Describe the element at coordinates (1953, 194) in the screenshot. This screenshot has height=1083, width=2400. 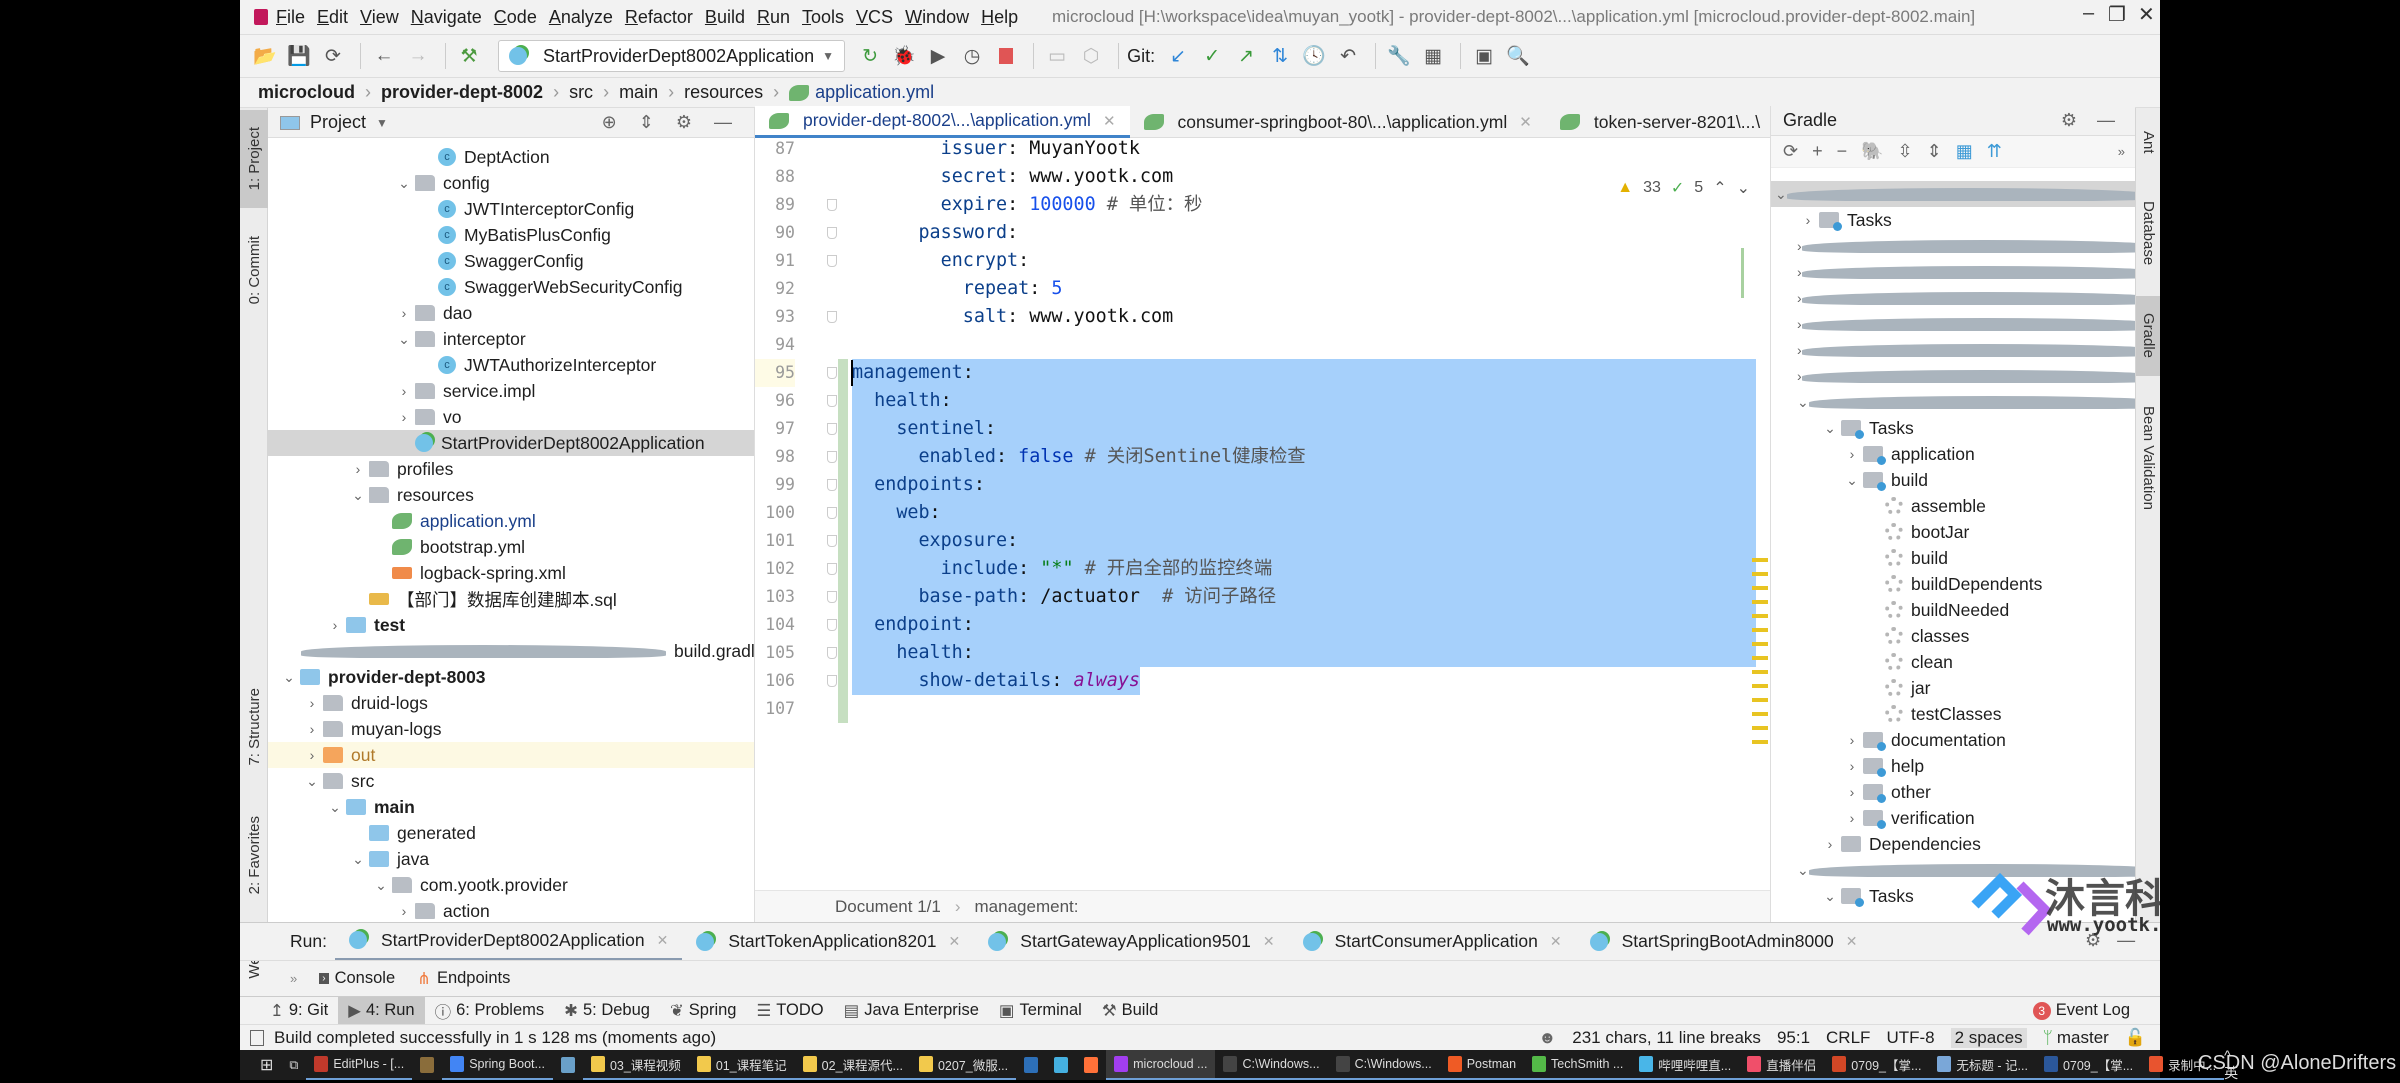
I see `gradle-tree-item: ⌄microcloud` at that location.